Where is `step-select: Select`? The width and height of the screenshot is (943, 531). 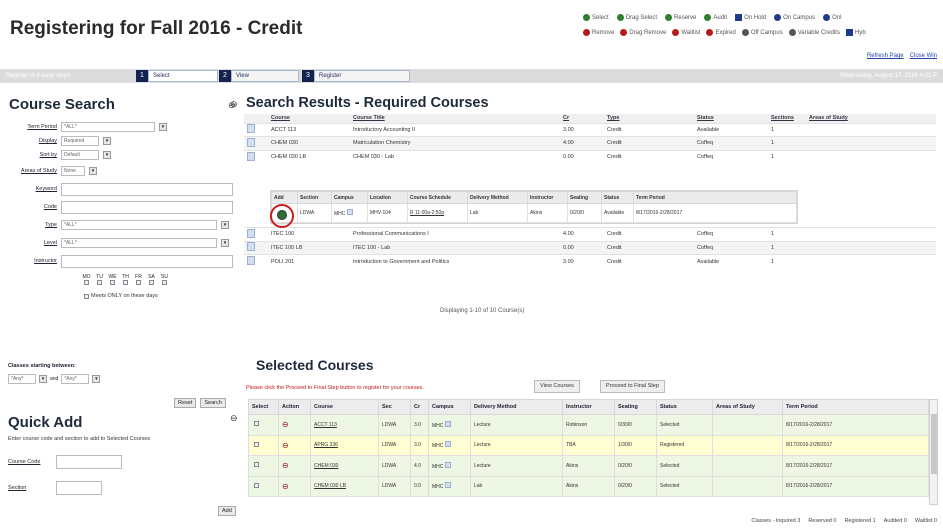
step-select: Select is located at coordinates (183, 76).